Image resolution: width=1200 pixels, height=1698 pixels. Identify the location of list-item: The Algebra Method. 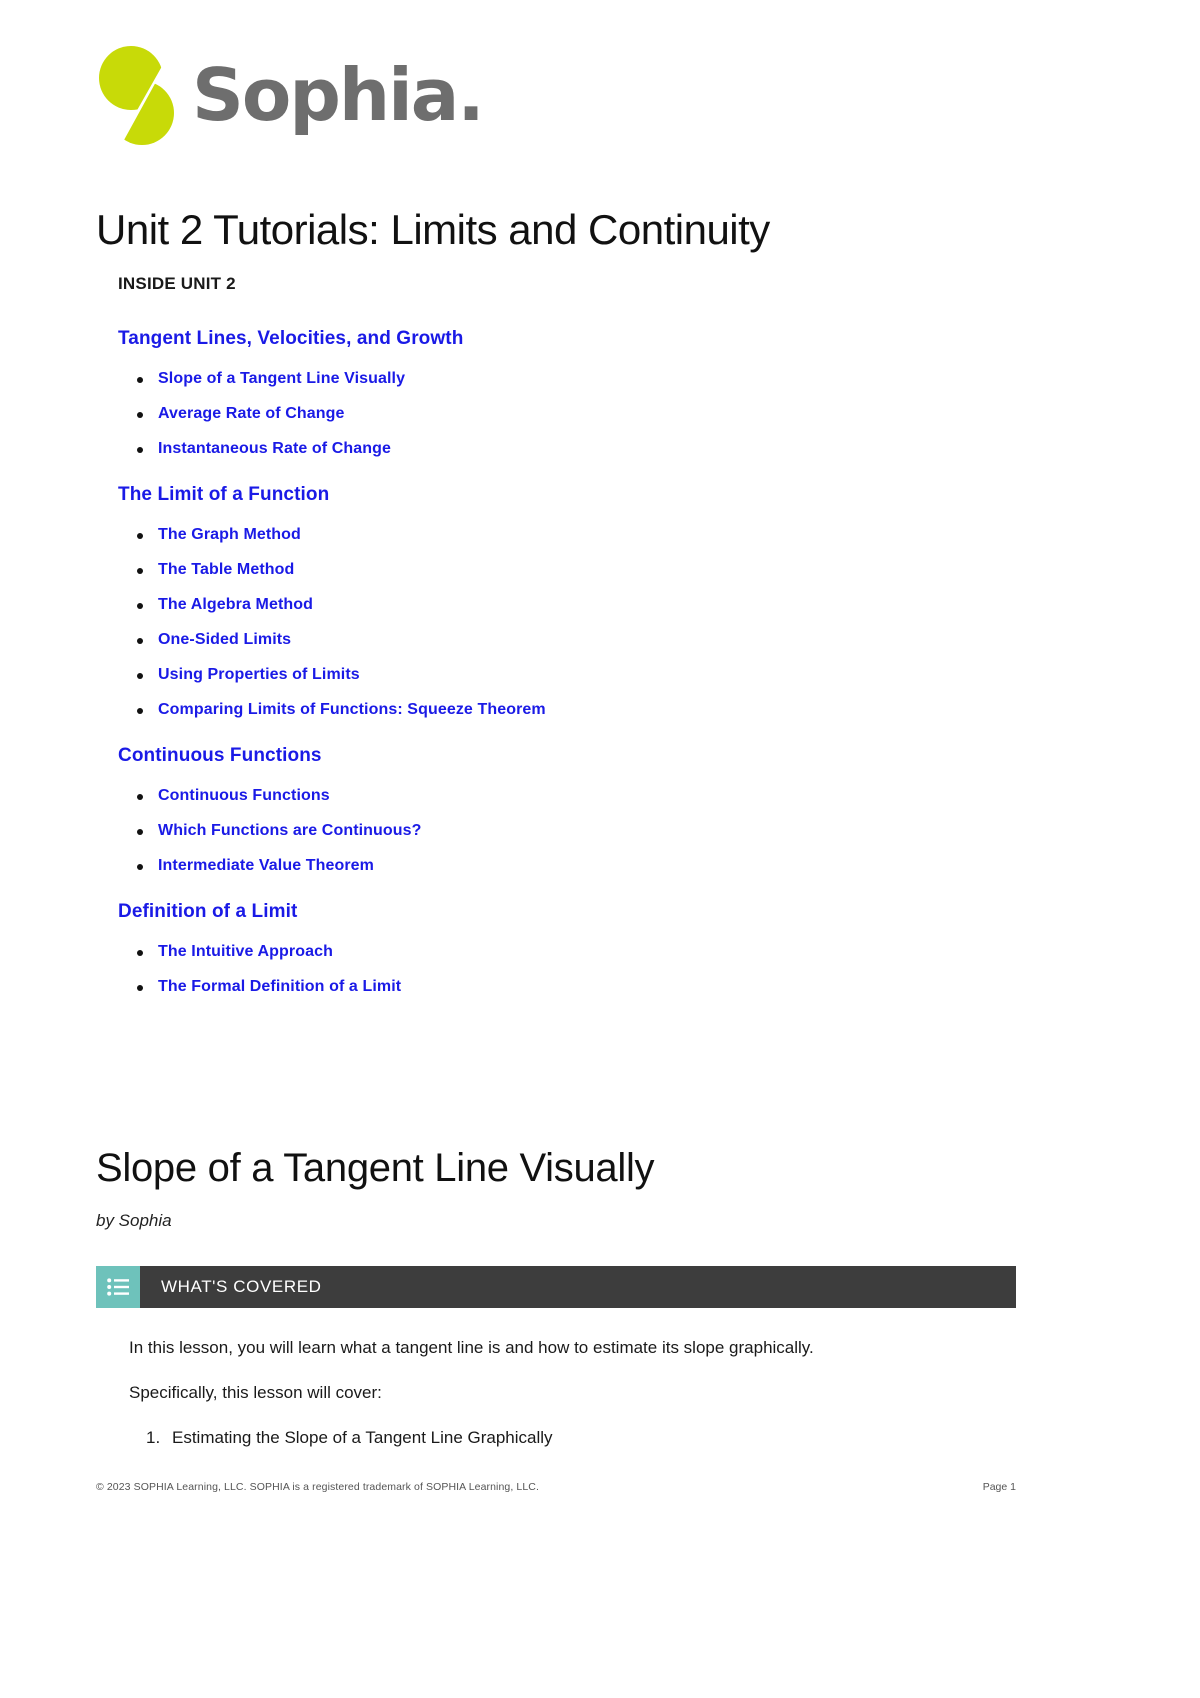
(577, 605).